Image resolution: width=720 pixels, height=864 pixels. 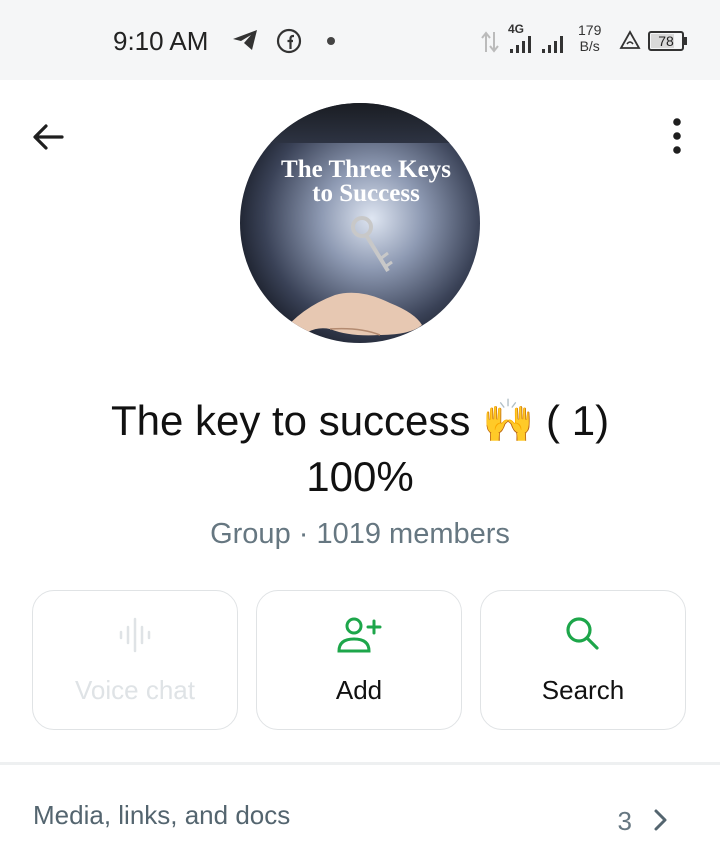 What do you see at coordinates (360, 420) in the screenshot?
I see `group-name-line1: The key to success 🙌 ( 1)` at bounding box center [360, 420].